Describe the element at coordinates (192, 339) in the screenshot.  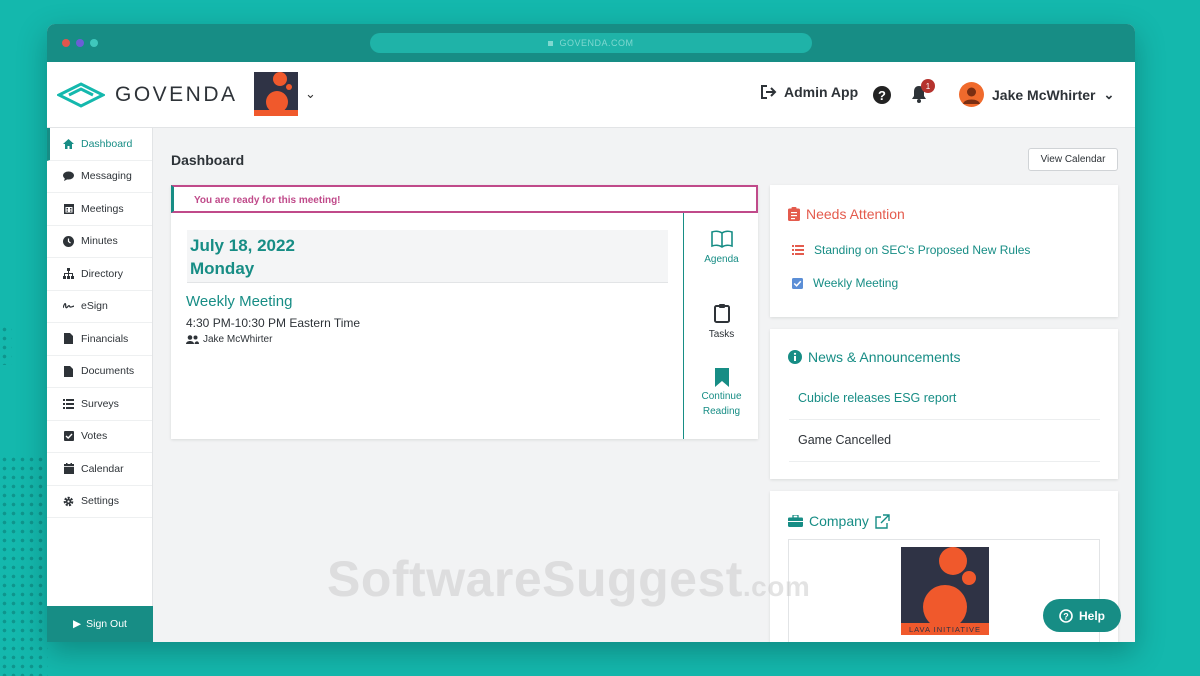
I see `users-icon` at that location.